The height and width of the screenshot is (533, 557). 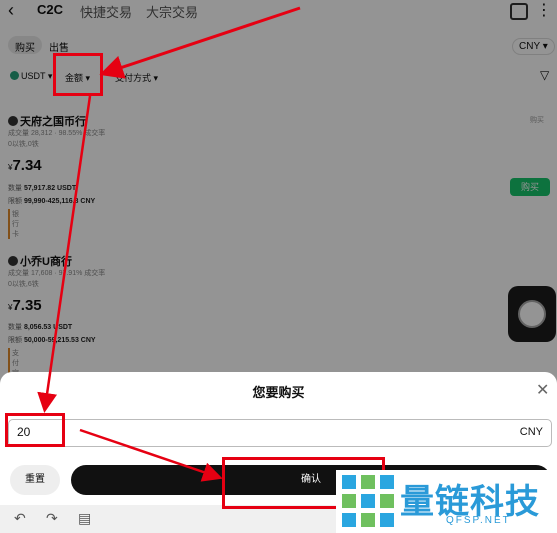 What do you see at coordinates (478, 520) in the screenshot?
I see `watermark-subtext: QFSP.NET` at bounding box center [478, 520].